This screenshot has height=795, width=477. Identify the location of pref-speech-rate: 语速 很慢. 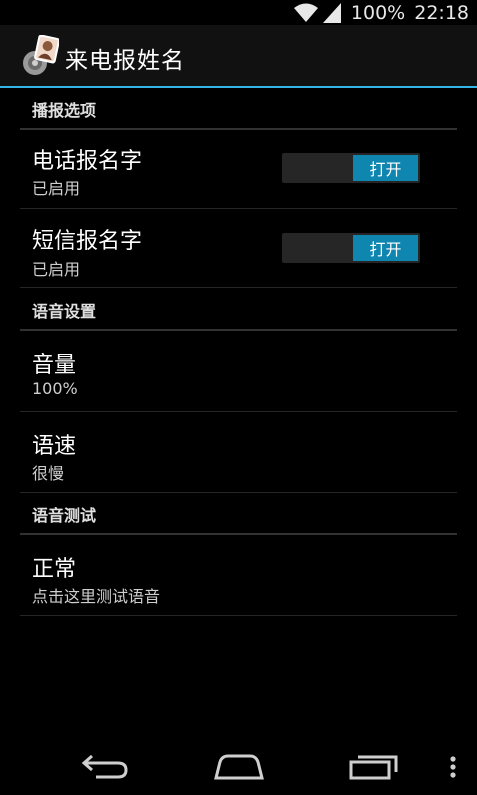
(238, 452).